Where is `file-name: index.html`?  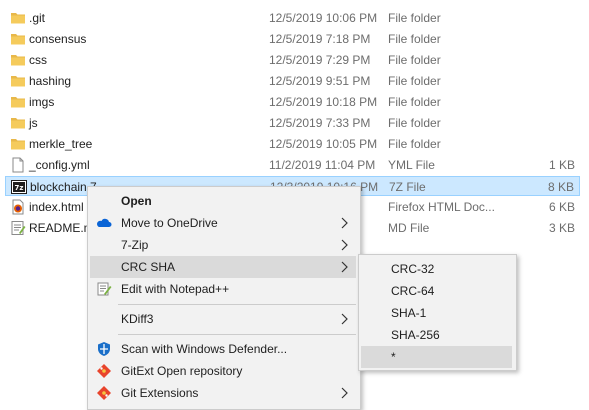
file-name: index.html is located at coordinates (56, 207).